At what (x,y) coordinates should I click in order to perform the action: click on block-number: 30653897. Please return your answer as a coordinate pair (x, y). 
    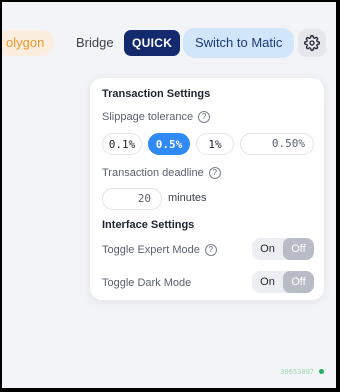
    Looking at the image, I should click on (297, 372).